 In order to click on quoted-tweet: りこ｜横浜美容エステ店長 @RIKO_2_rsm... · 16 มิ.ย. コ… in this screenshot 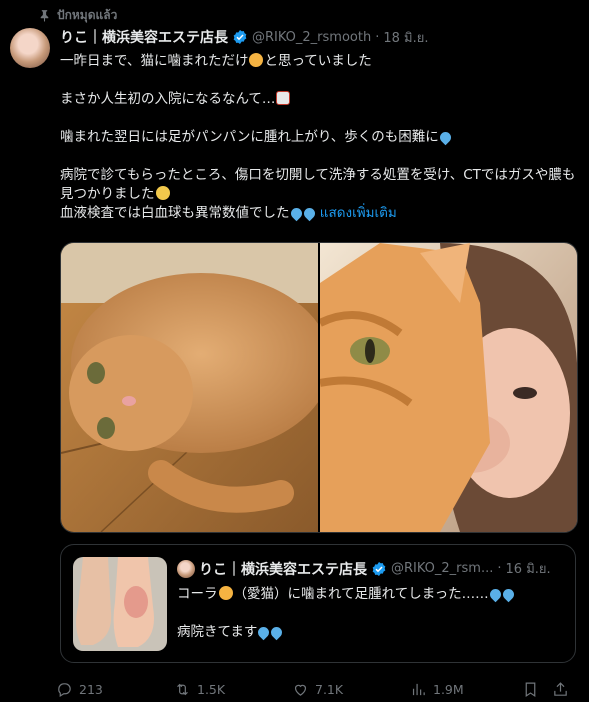, I will do `click(318, 603)`.